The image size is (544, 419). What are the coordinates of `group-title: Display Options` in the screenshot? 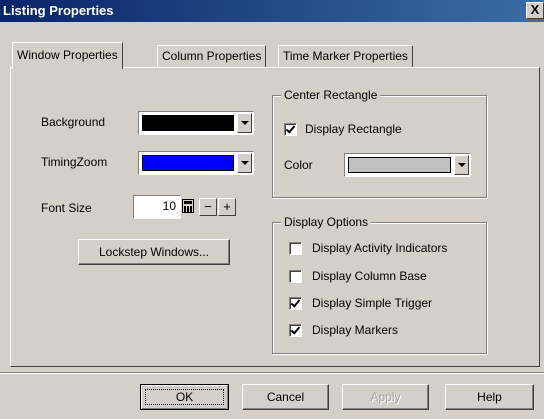 It's located at (326, 222).